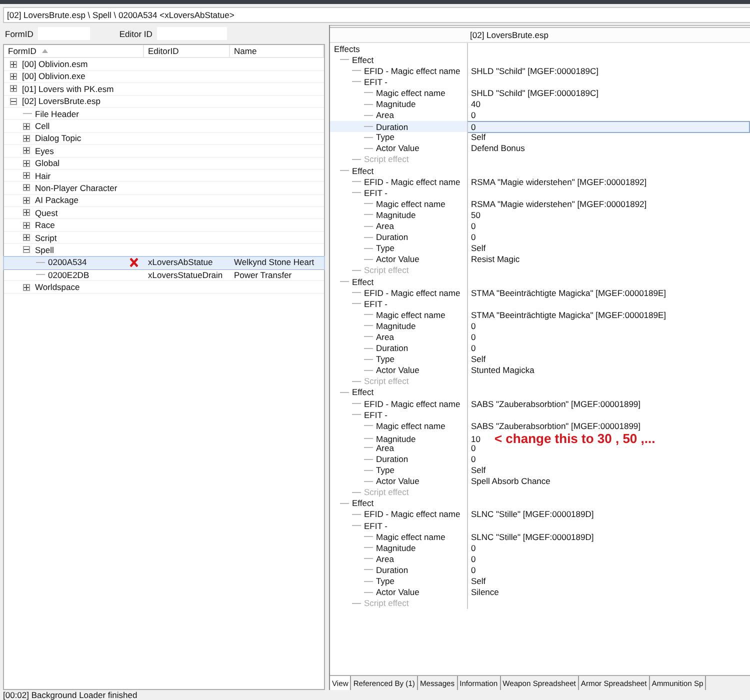 This screenshot has height=700, width=750. I want to click on editor-id-cell-text: xLoversAbStatue, so click(180, 262).